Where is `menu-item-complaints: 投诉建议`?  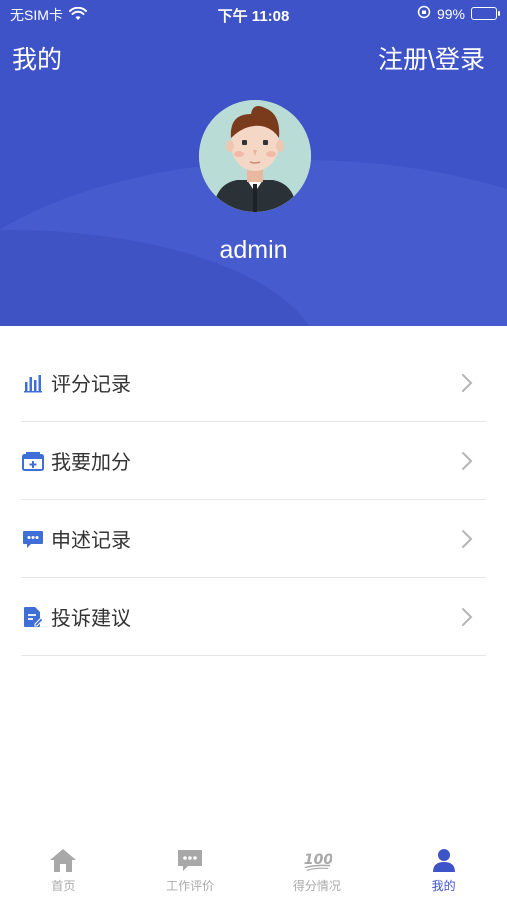 menu-item-complaints: 投诉建议 is located at coordinates (253, 617).